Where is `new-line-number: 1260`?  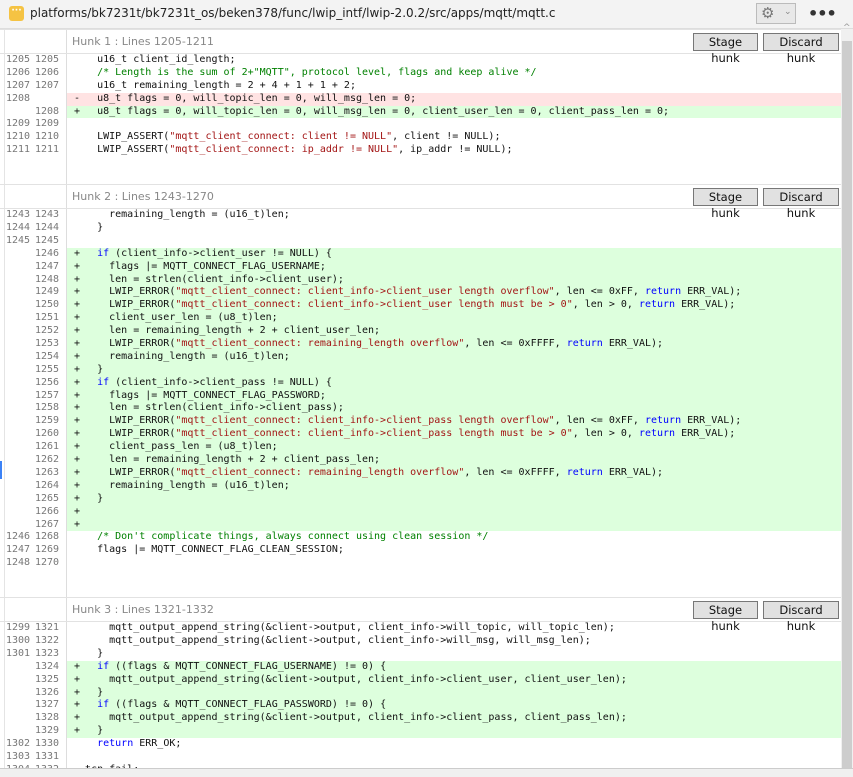
new-line-number: 1260 is located at coordinates (47, 434).